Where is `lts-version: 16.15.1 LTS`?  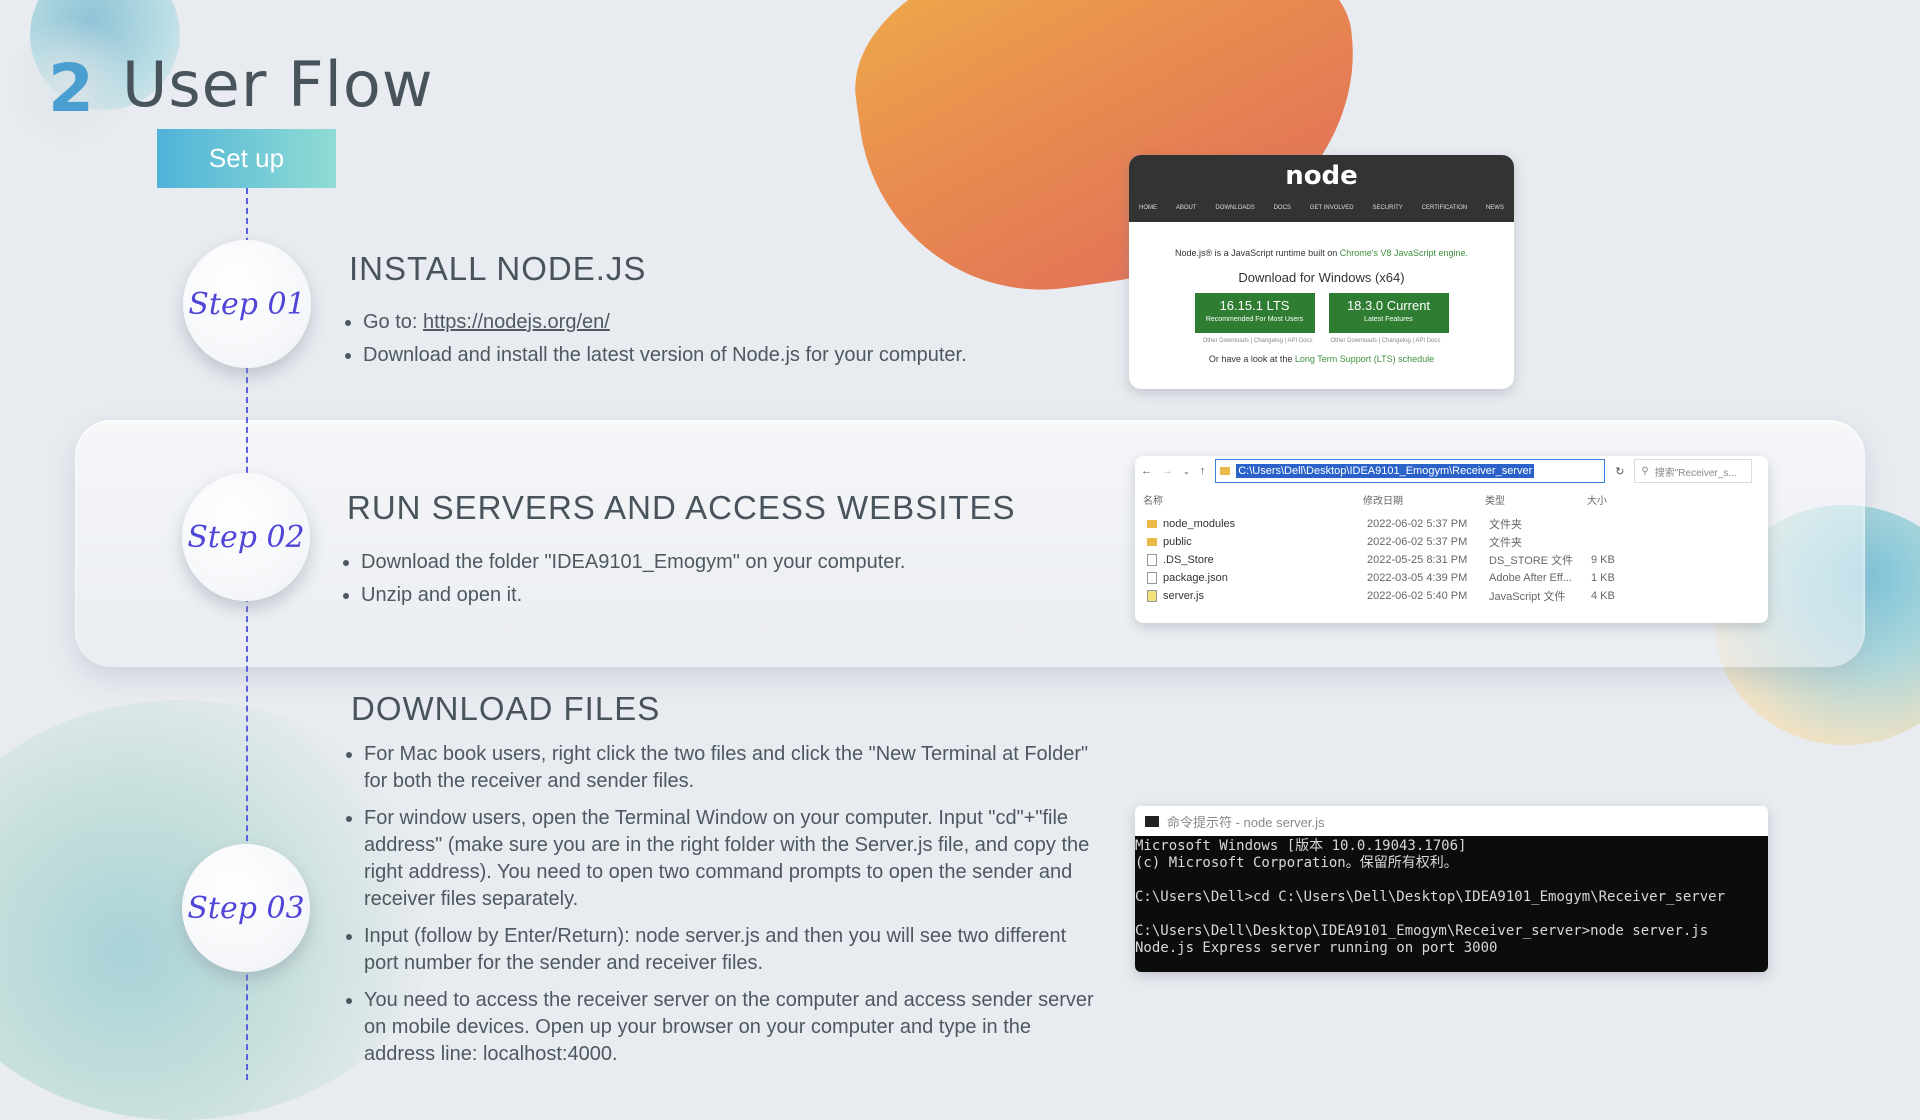
lts-version: 16.15.1 LTS is located at coordinates (1254, 305).